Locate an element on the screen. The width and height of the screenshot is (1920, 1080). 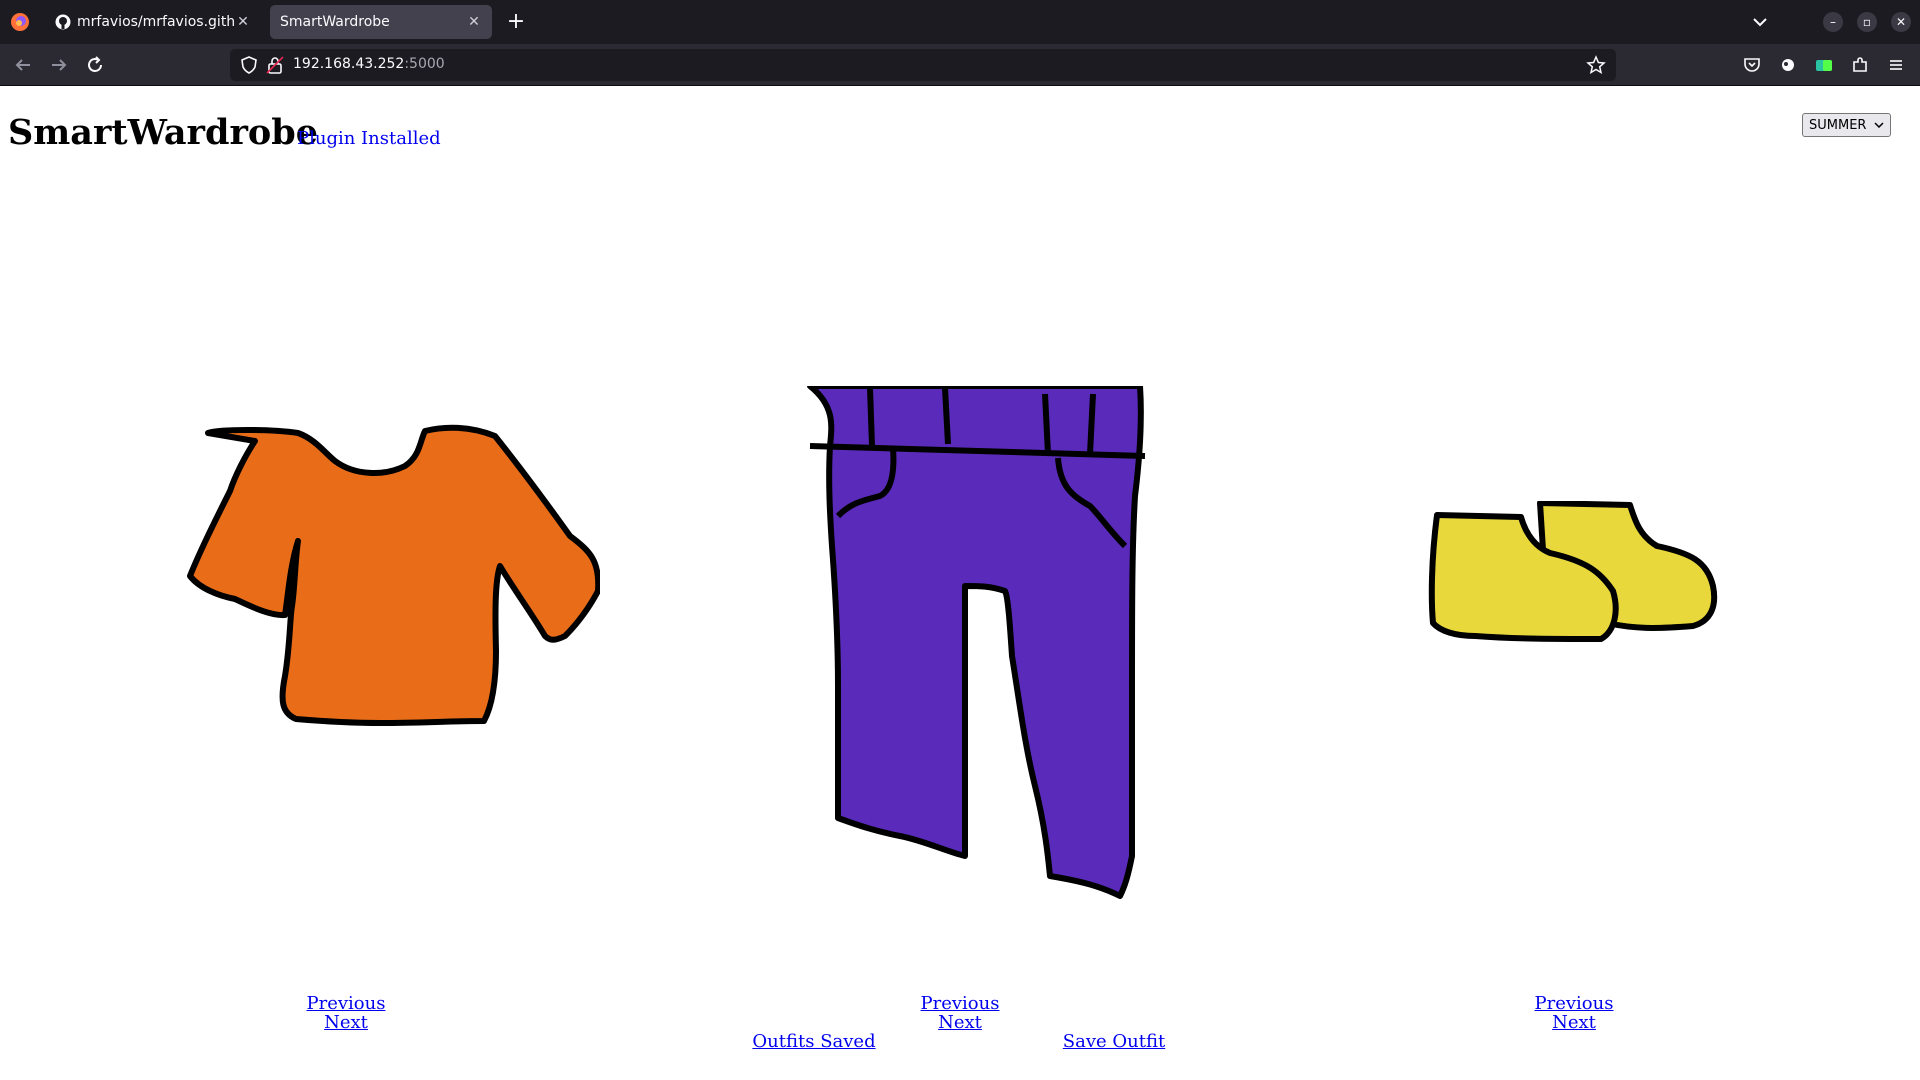
tab-smartwardrobe: SmartWardrobe ✕ is located at coordinates (381, 22).